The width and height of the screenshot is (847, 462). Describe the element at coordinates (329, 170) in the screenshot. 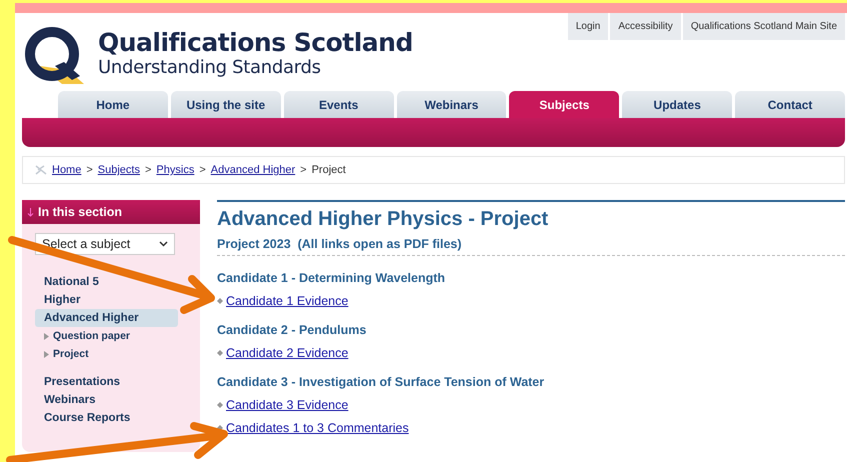

I see `breadcrumb-current: Project` at that location.